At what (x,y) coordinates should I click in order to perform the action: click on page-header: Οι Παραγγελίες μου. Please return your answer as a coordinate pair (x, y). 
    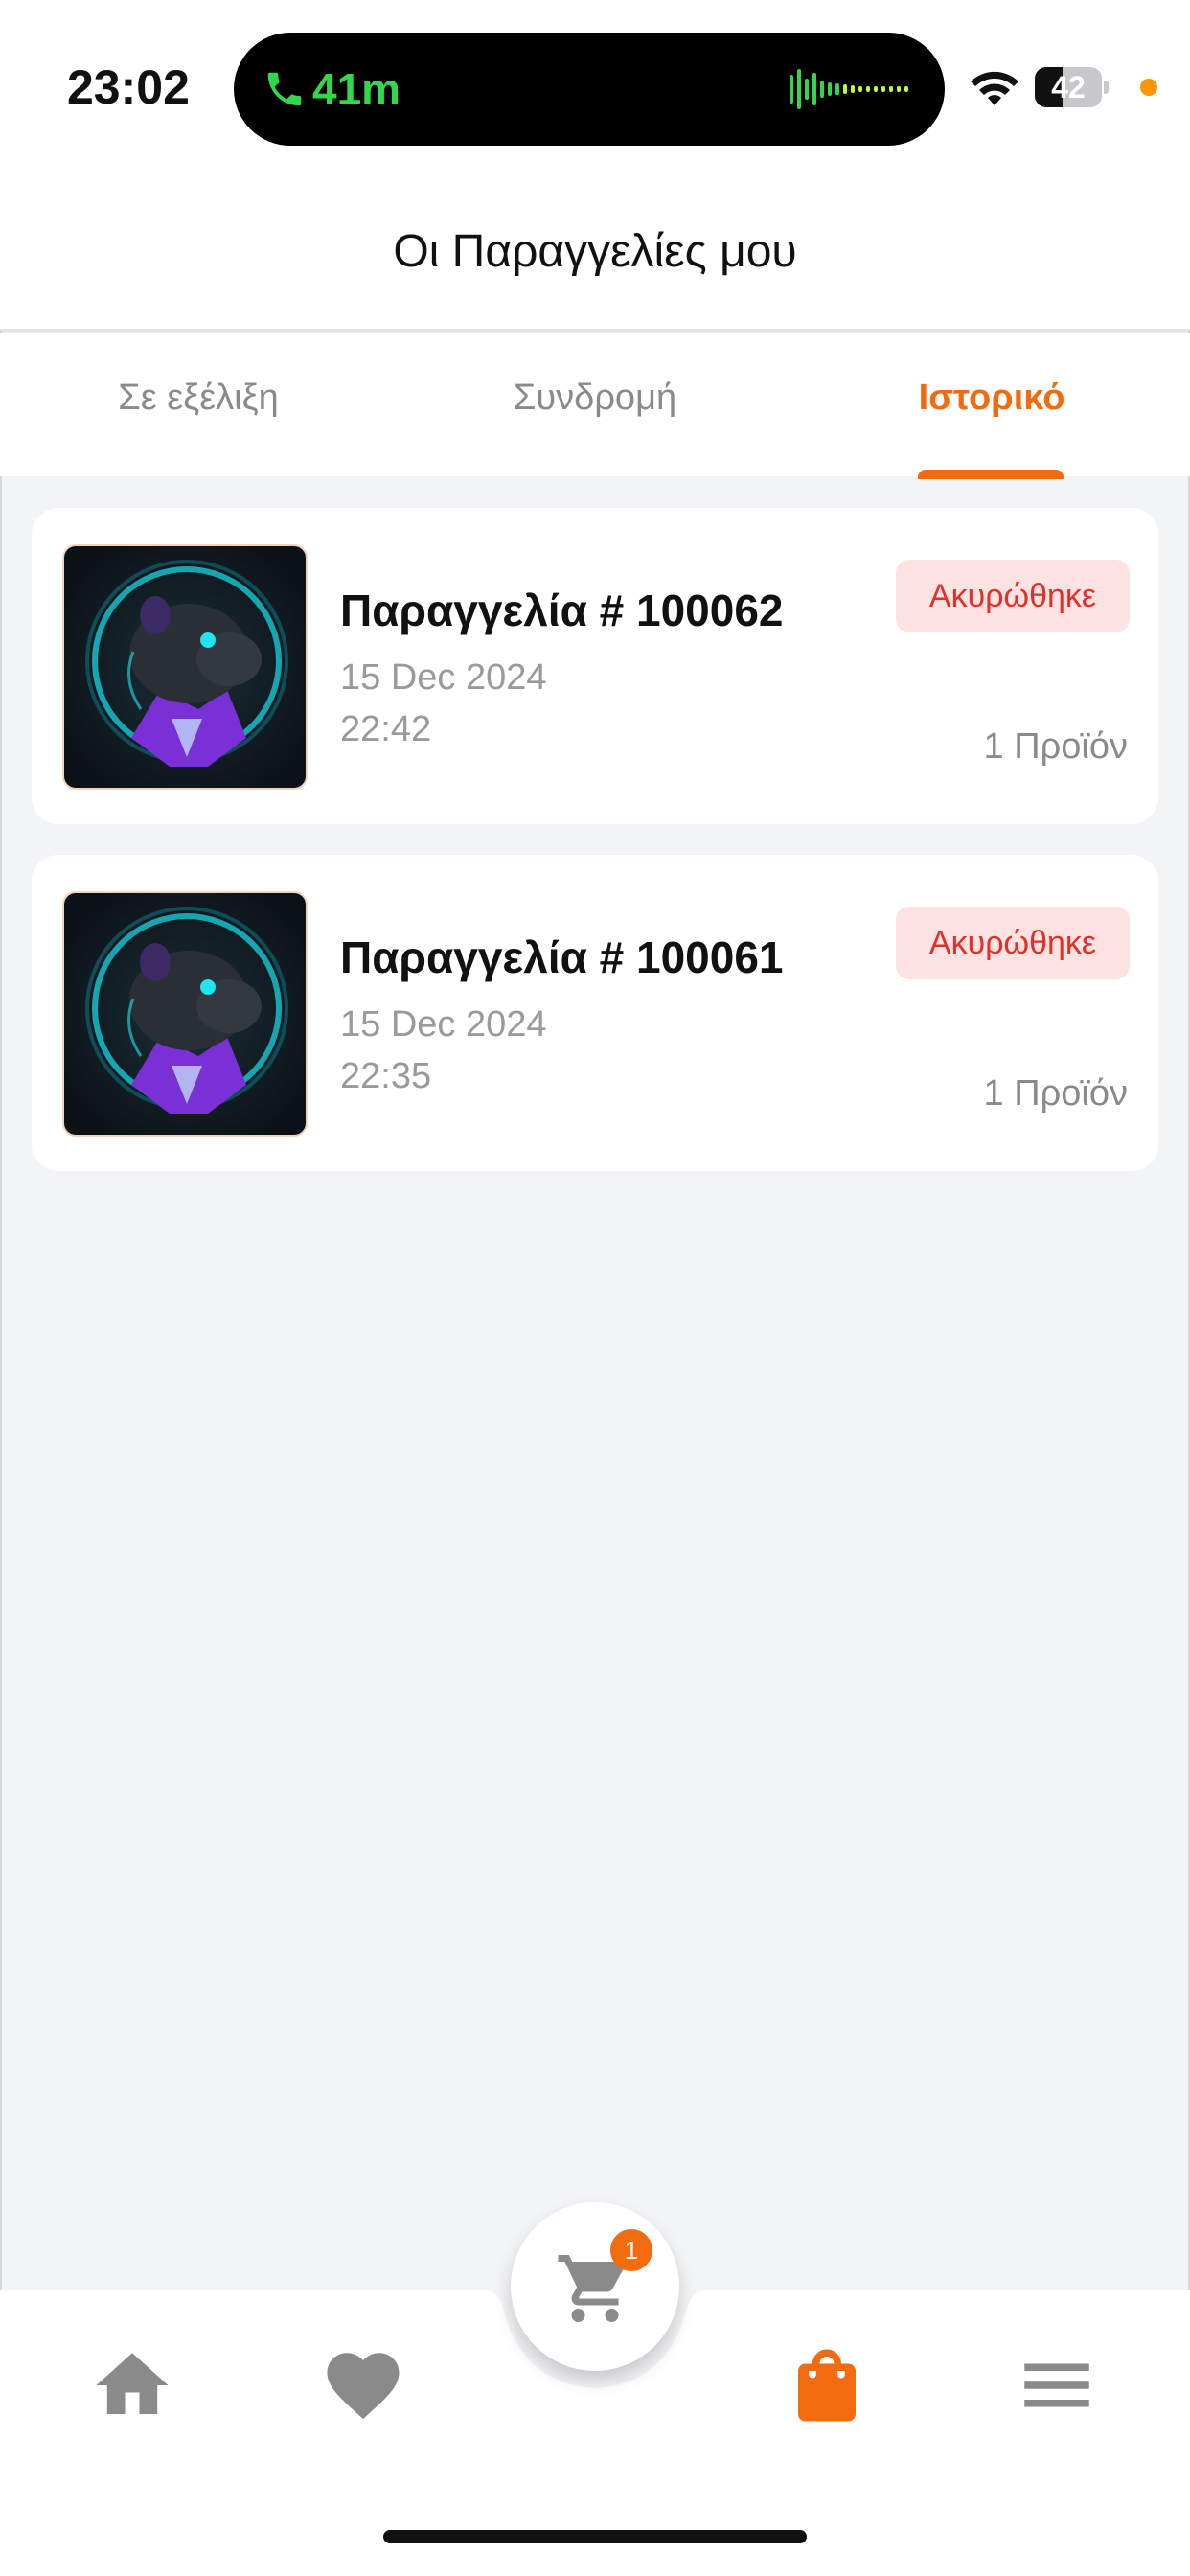
    Looking at the image, I should click on (595, 254).